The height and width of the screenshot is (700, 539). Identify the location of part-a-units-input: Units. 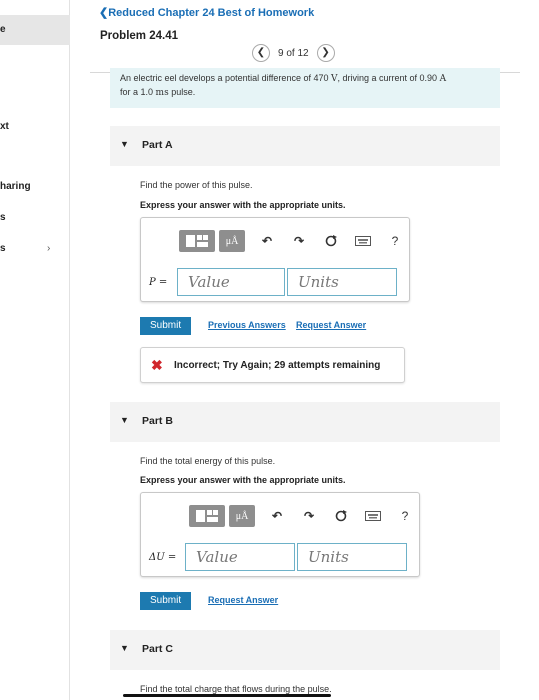
(342, 282).